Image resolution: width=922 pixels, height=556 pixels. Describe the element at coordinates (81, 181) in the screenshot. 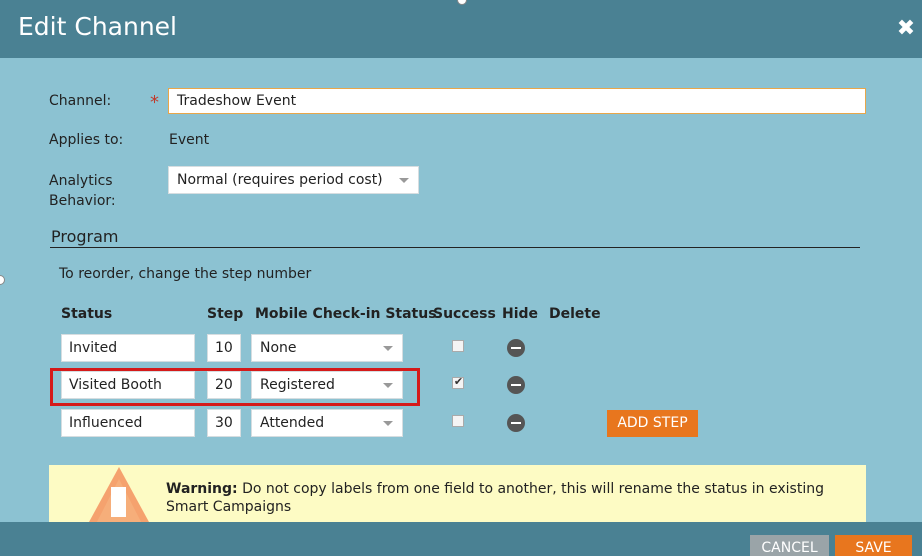

I see `analytics-label-line1: Analytics` at that location.